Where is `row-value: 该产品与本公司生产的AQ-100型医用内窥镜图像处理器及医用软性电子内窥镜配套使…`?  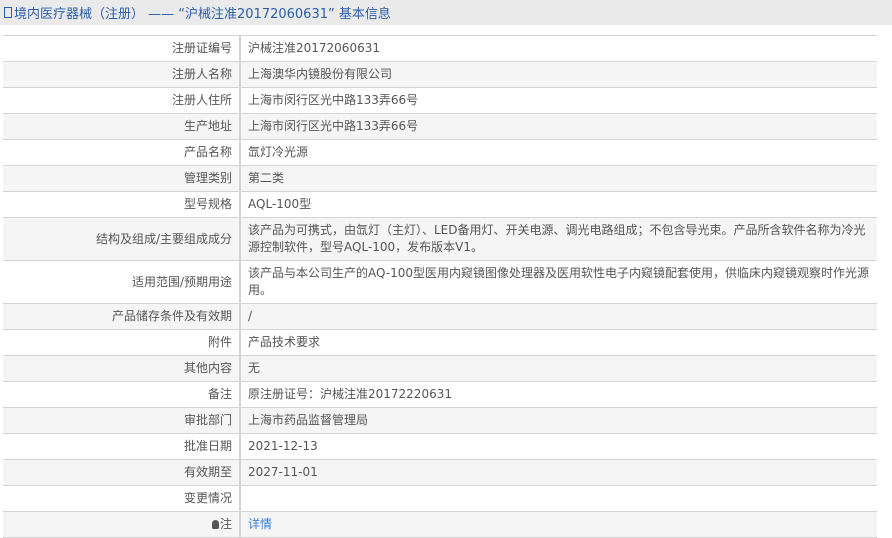
row-value: 该产品与本公司生产的AQ-100型医用内窥镜图像处理器及医用软性电子内窥镜配套使… is located at coordinates (558, 282).